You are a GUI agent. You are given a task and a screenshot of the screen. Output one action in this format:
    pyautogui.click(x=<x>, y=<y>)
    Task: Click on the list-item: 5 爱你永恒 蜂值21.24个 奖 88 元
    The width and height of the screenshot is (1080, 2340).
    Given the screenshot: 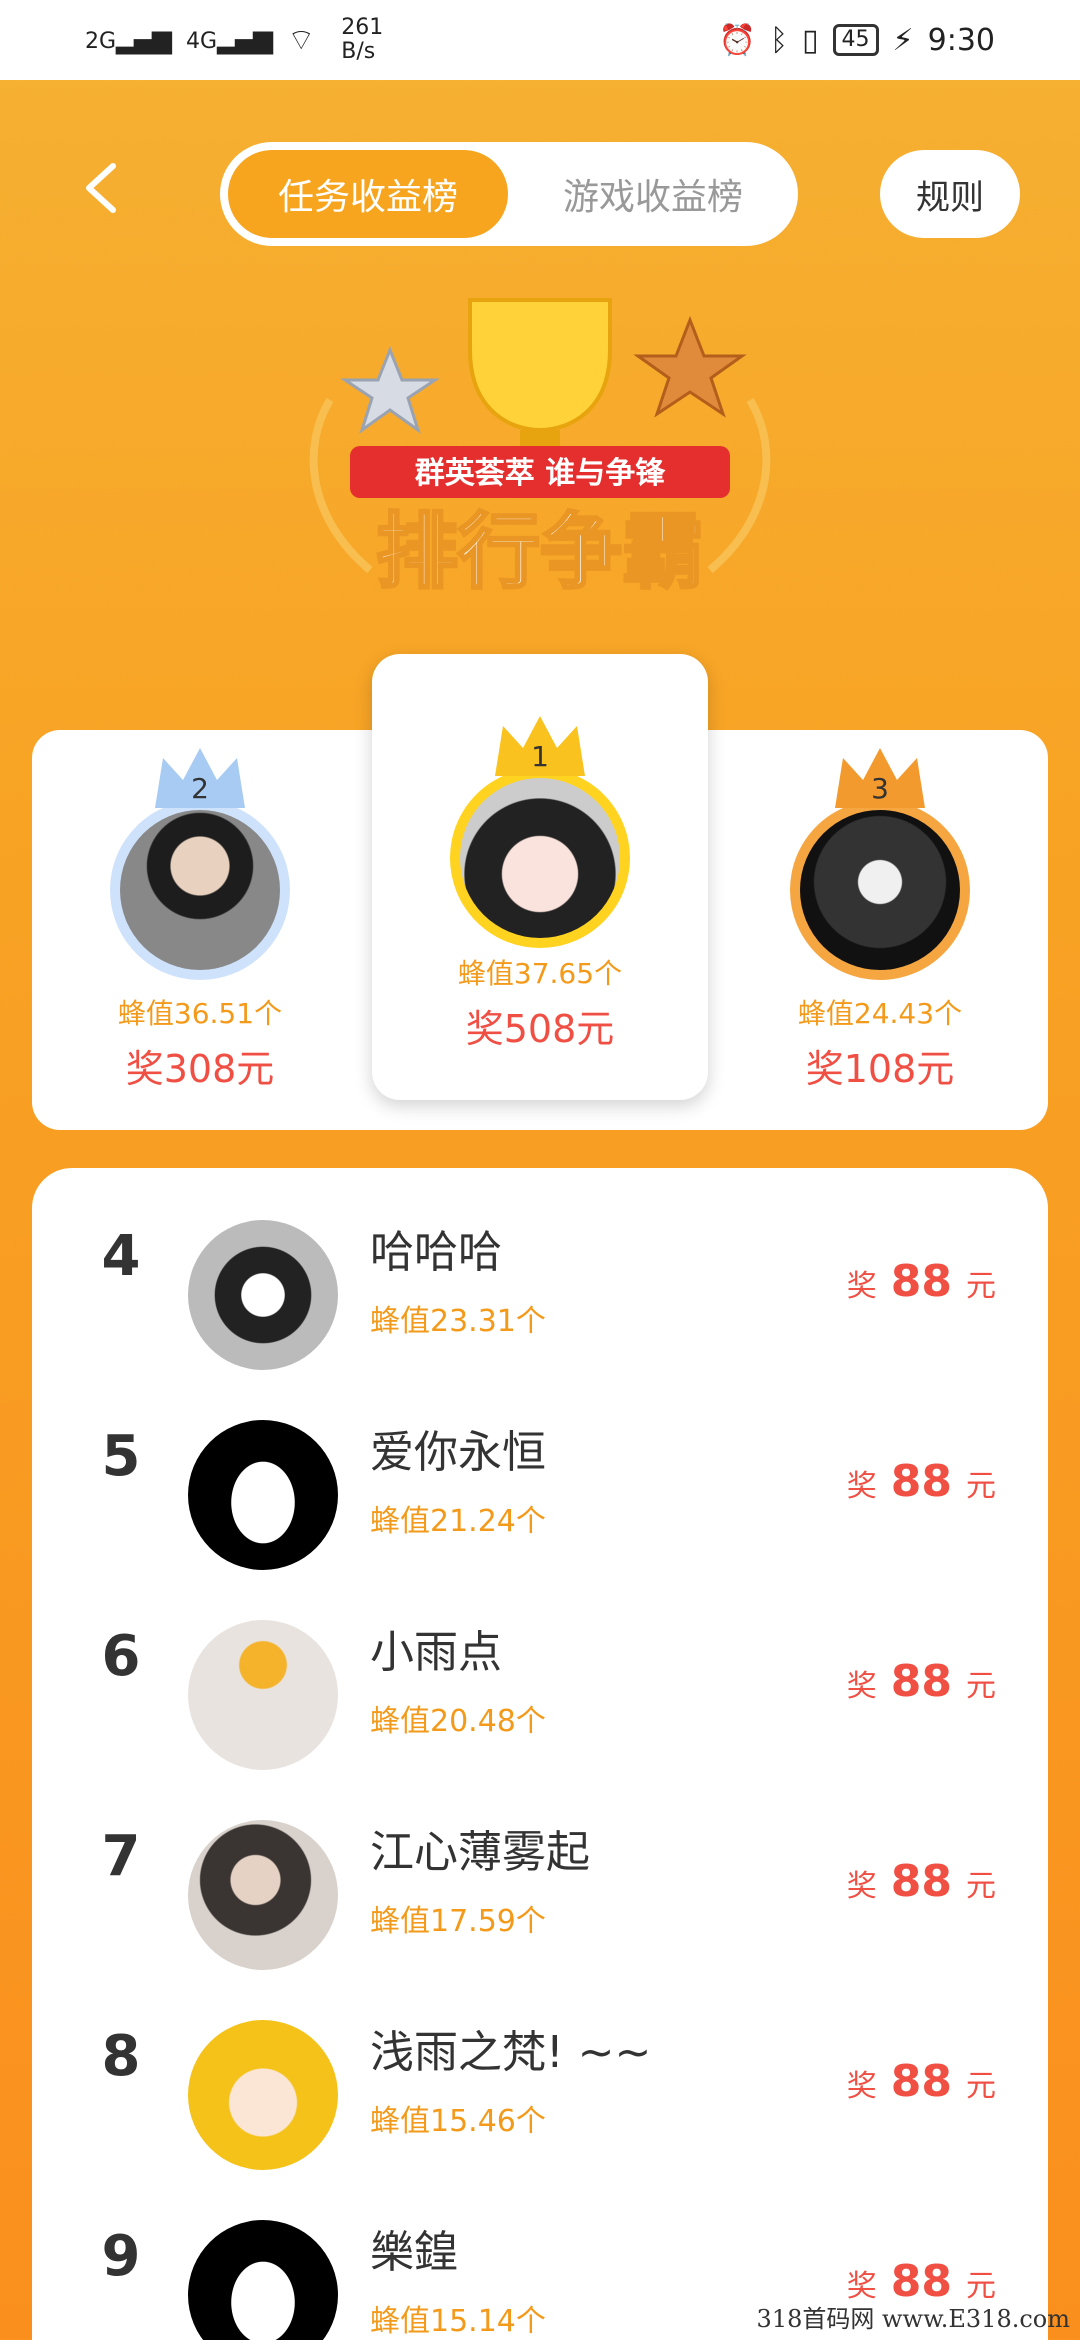 What is the action you would take?
    pyautogui.click(x=540, y=1469)
    